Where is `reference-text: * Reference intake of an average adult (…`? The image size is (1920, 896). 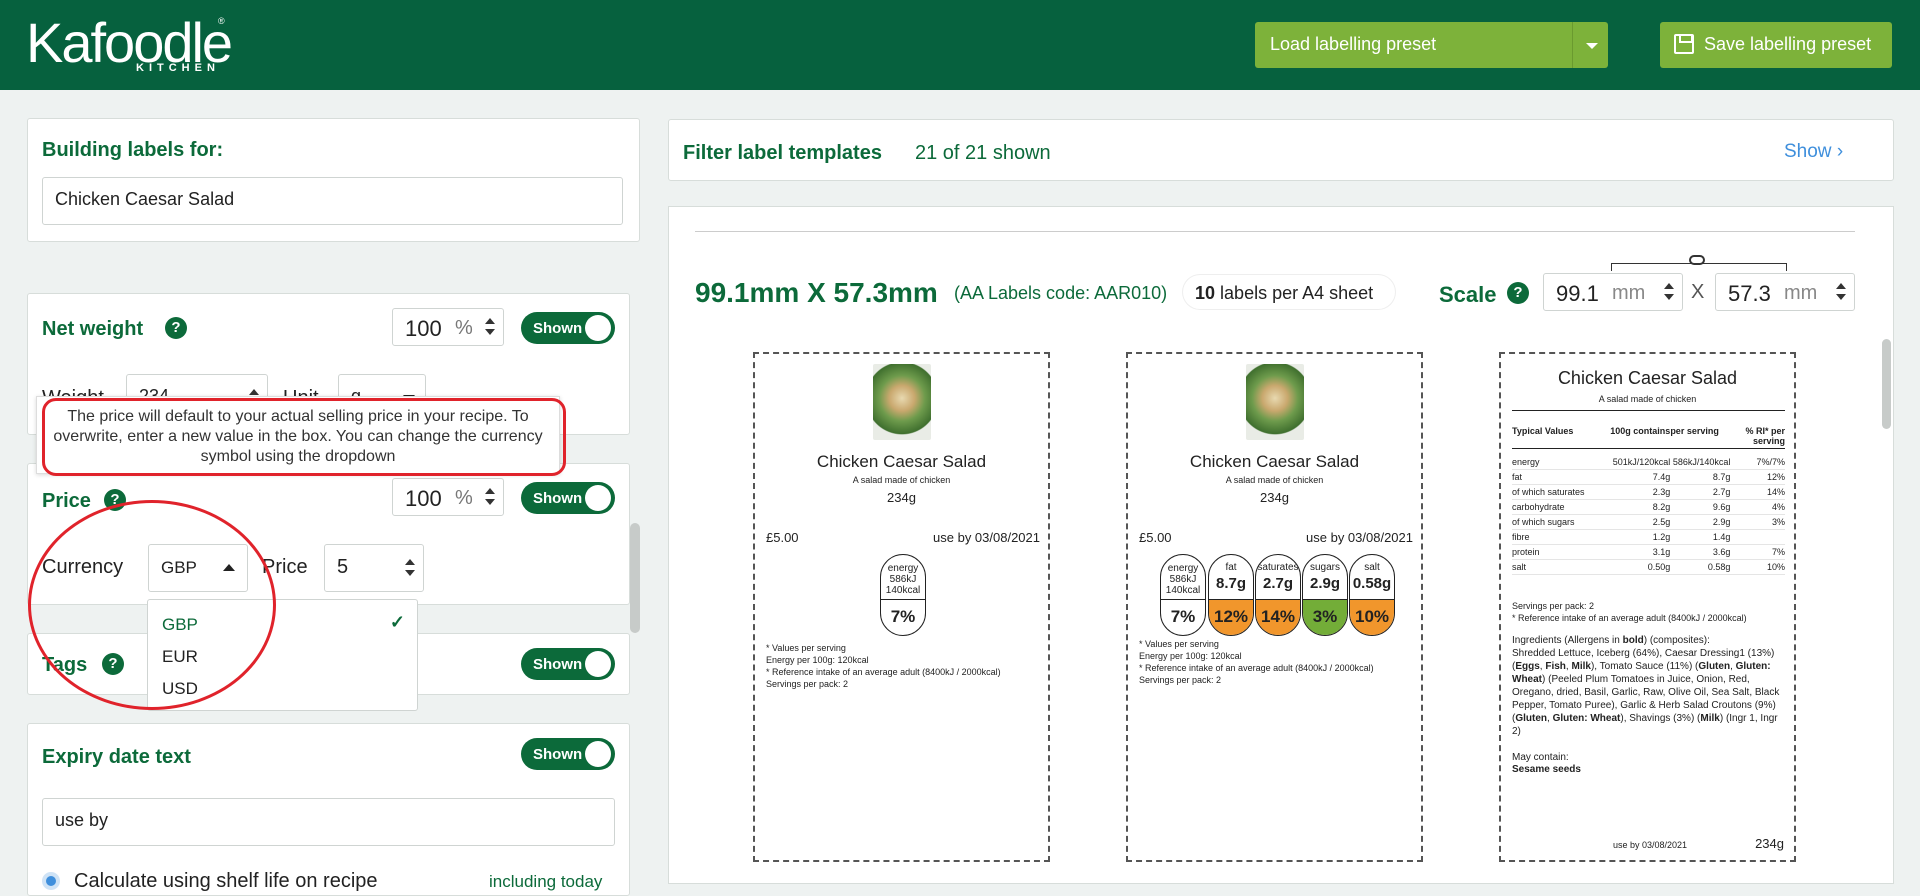
reference-text: * Reference intake of an average adult (… is located at coordinates (1629, 618).